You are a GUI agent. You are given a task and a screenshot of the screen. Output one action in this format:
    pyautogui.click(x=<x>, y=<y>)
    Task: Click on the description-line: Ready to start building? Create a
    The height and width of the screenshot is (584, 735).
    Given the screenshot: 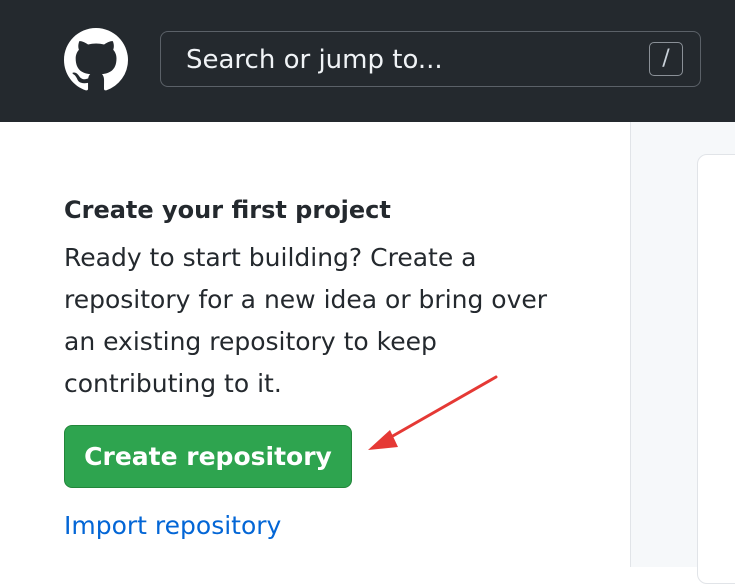 What is the action you would take?
    pyautogui.click(x=270, y=257)
    